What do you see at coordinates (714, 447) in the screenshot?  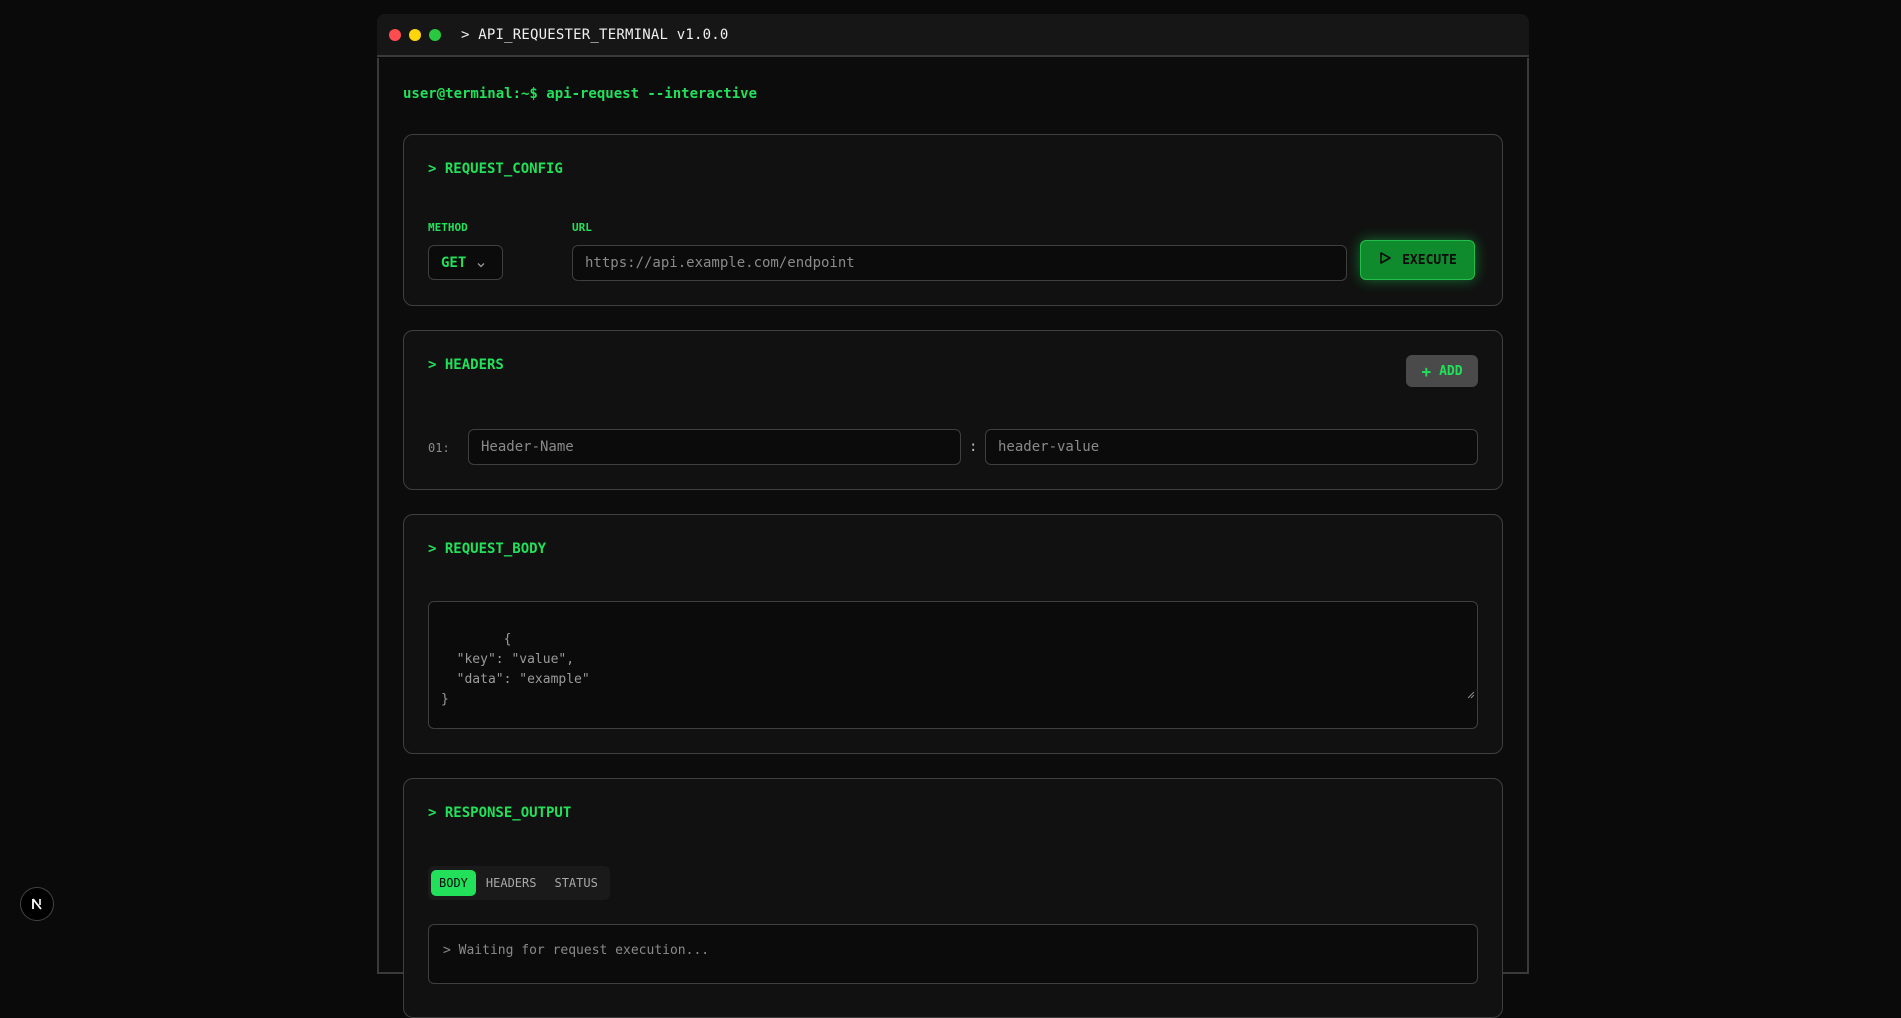 I see `header-name-input: Header-Name` at bounding box center [714, 447].